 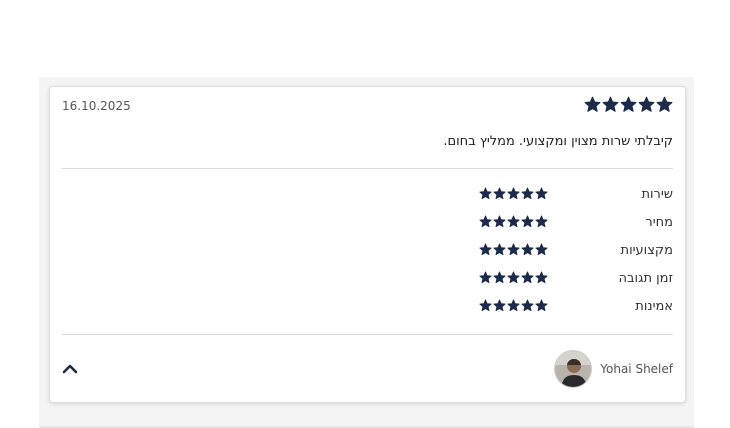 I want to click on author-avatar, so click(x=573, y=369).